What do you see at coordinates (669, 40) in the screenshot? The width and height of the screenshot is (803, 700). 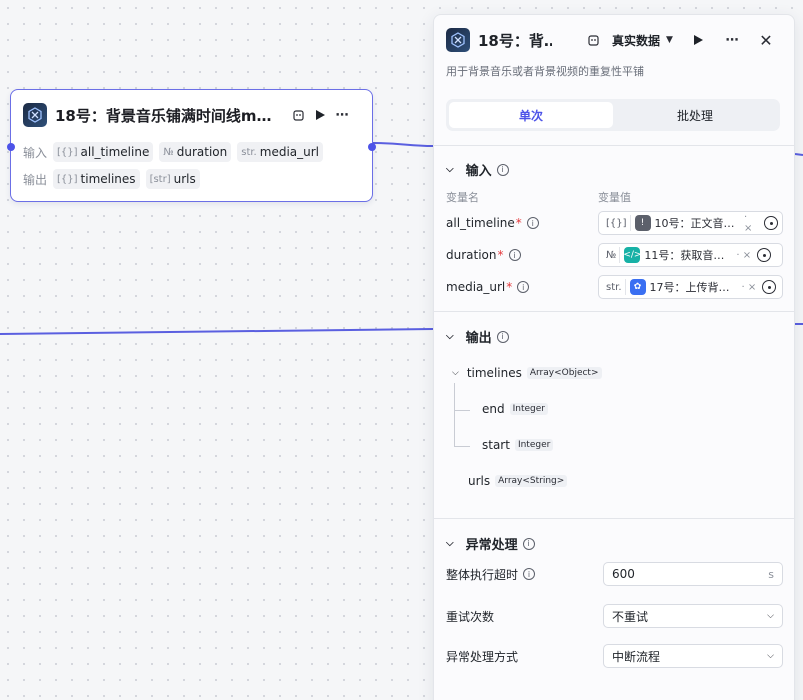 I see `caret-down-icon: ▼` at bounding box center [669, 40].